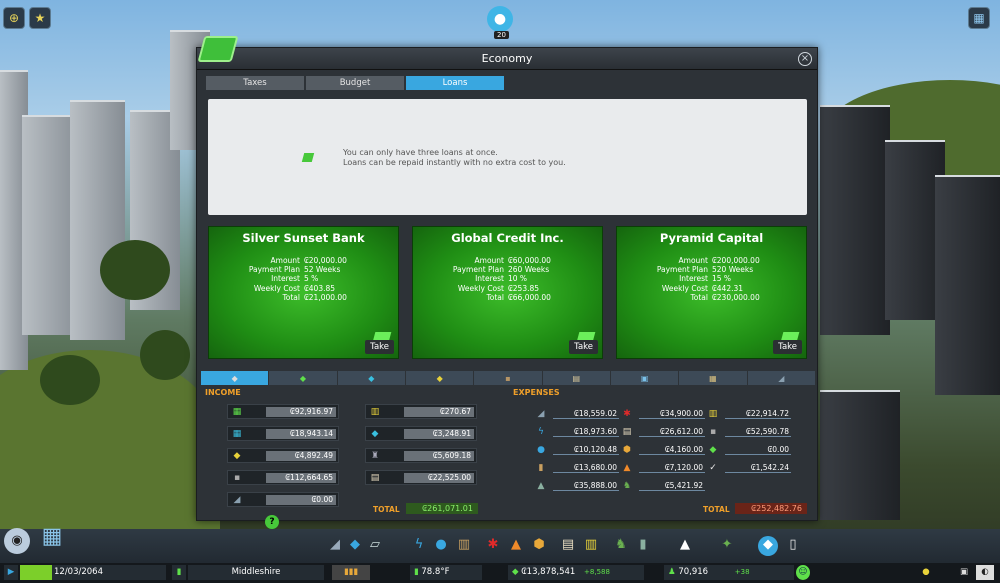 This screenshot has height=583, width=1000. Describe the element at coordinates (441, 545) in the screenshot. I see `water-tool-icon: ●` at that location.